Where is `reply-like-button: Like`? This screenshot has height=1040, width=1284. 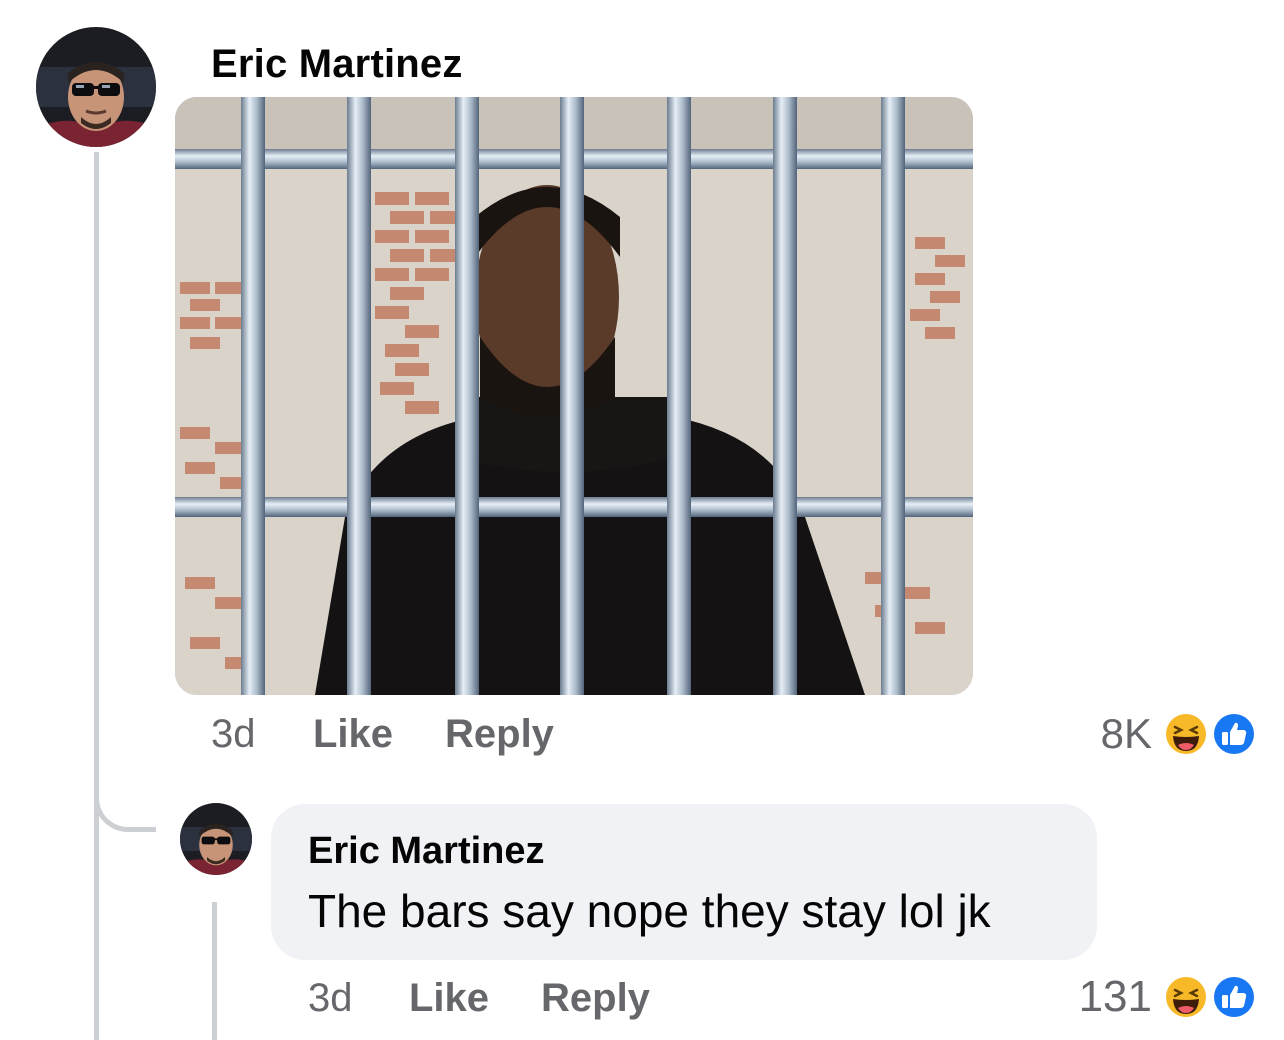
reply-like-button: Like is located at coordinates (449, 998).